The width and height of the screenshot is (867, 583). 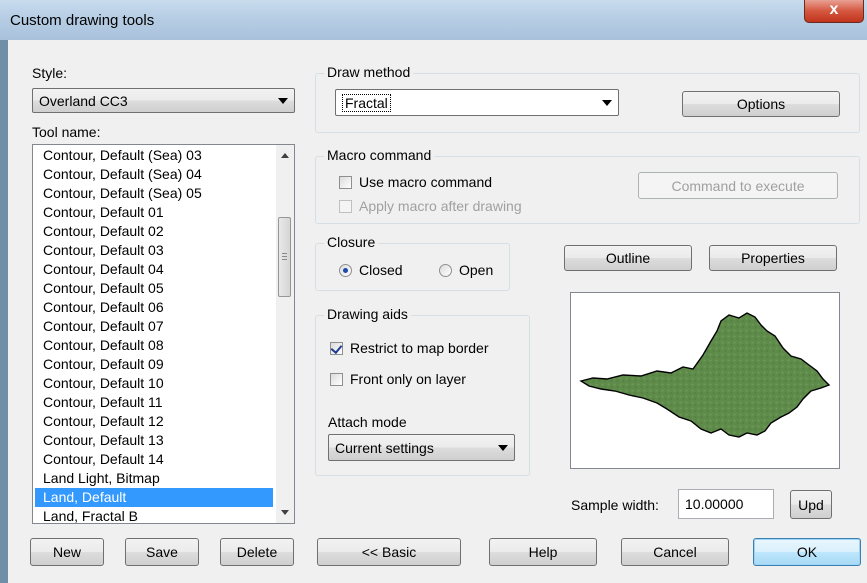 I want to click on tool-list-item: Contour, Default (Sea) 04, so click(x=154, y=174).